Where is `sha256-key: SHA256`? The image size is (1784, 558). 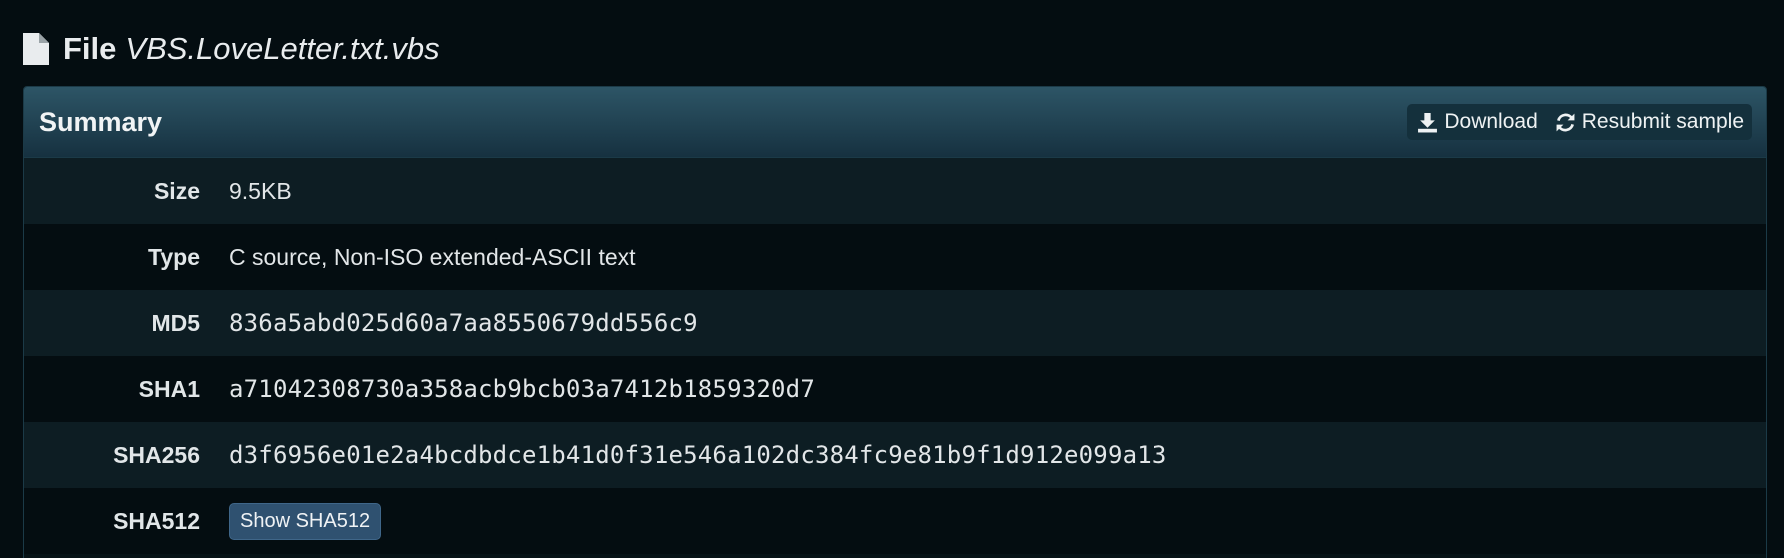
sha256-key: SHA256 is located at coordinates (156, 454).